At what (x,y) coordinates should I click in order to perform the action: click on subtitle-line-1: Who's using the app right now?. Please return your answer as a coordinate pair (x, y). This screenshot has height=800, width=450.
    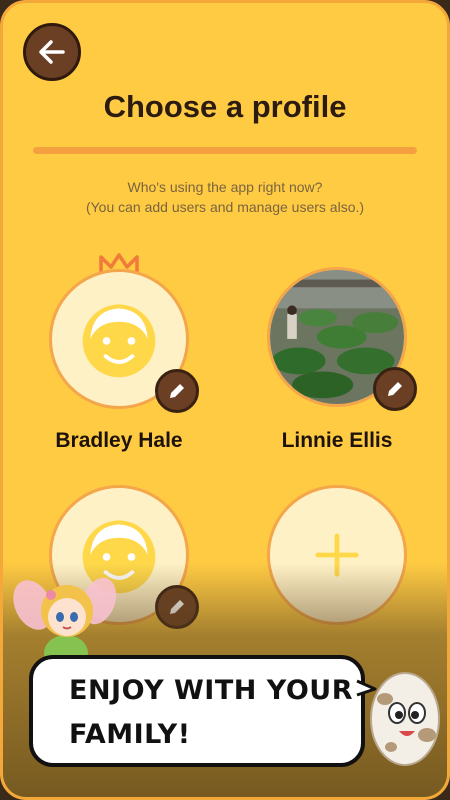
    Looking at the image, I should click on (225, 187).